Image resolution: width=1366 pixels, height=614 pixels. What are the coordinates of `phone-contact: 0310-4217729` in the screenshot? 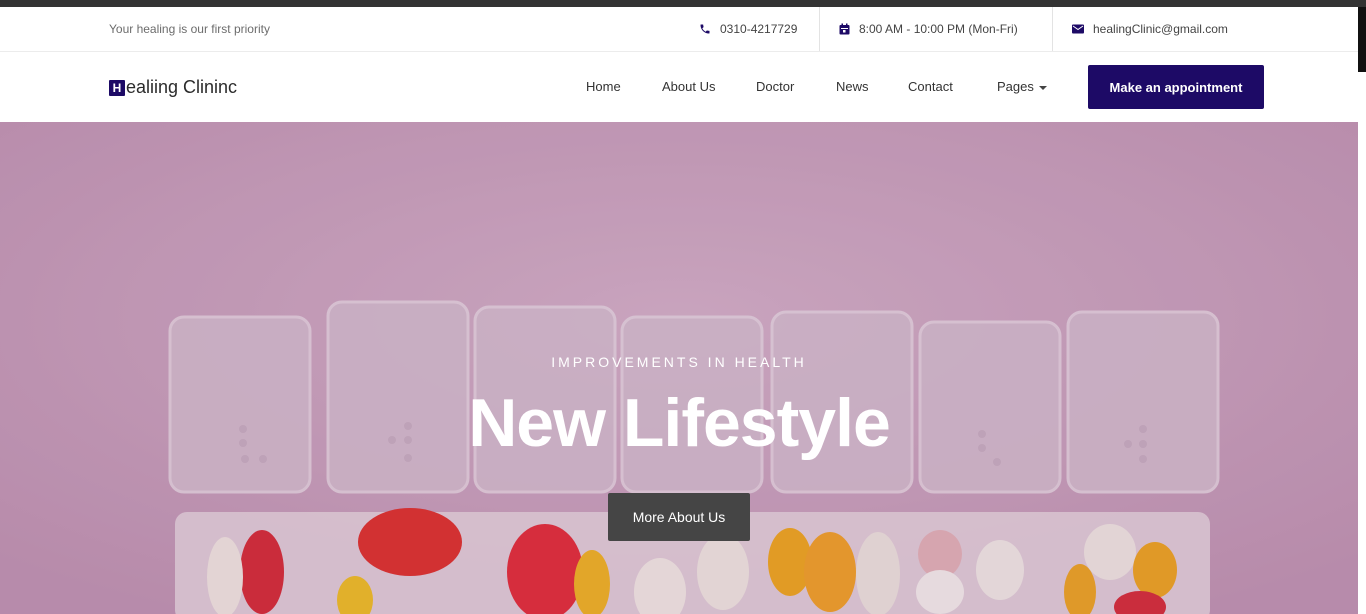 It's located at (748, 29).